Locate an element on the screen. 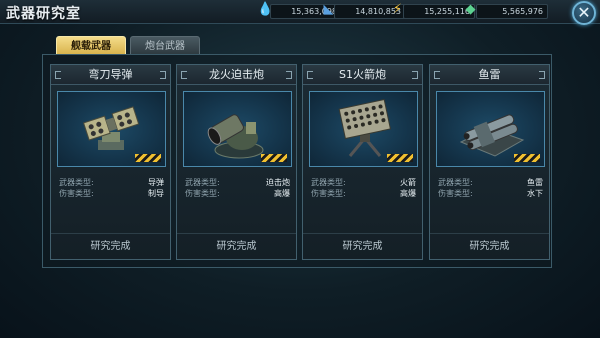  card-title: 龙火迫击炮 is located at coordinates (236, 74).